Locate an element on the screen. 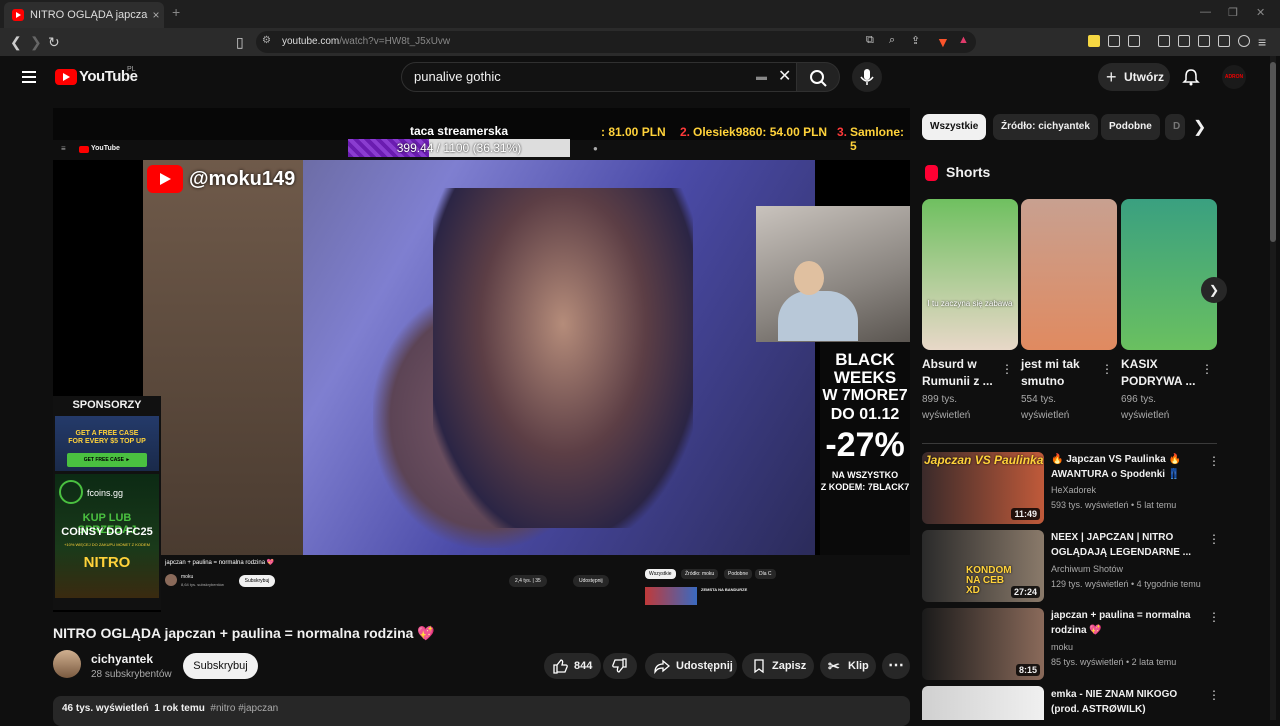  chip-scroll-right-icon: ❯ is located at coordinates (1199, 127).